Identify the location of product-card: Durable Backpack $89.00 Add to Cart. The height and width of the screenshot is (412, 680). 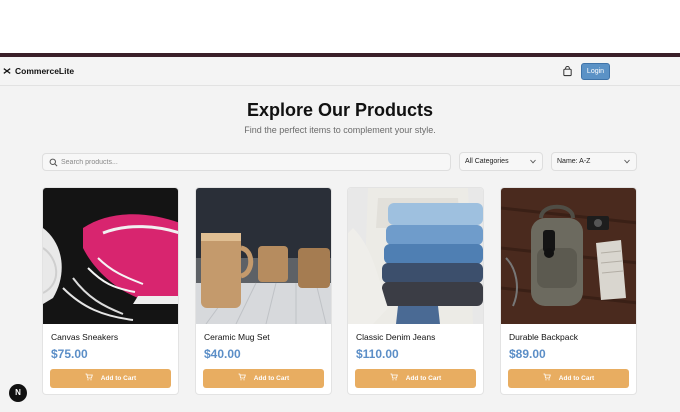
(568, 291).